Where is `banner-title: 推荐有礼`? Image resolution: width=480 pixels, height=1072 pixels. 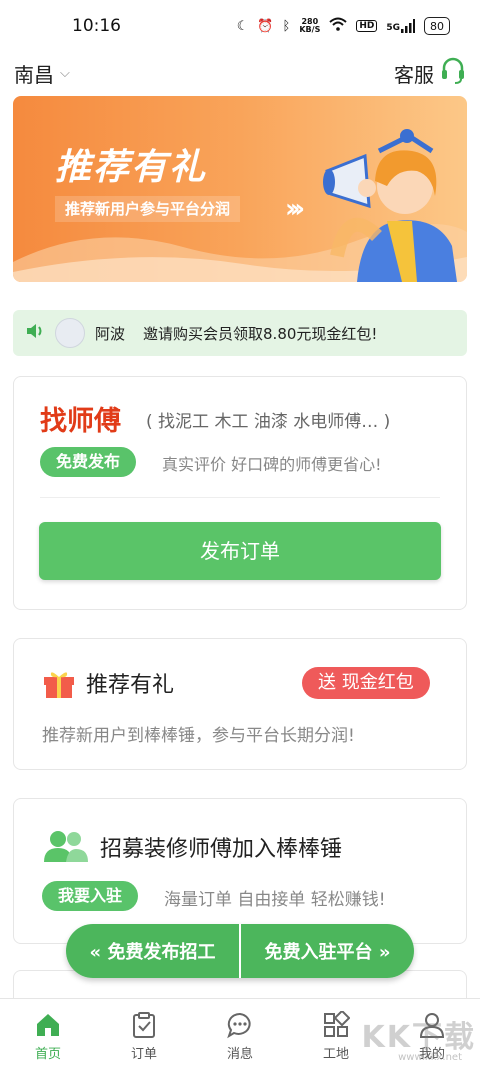 banner-title: 推荐有礼 is located at coordinates (131, 167).